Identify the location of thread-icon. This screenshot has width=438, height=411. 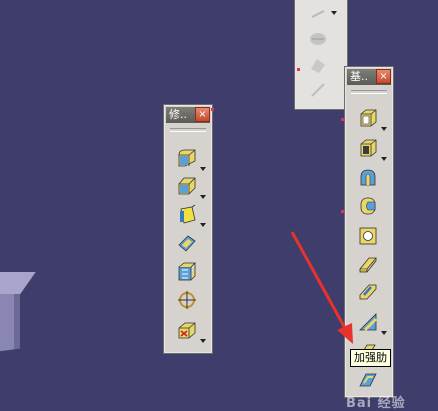
(187, 300).